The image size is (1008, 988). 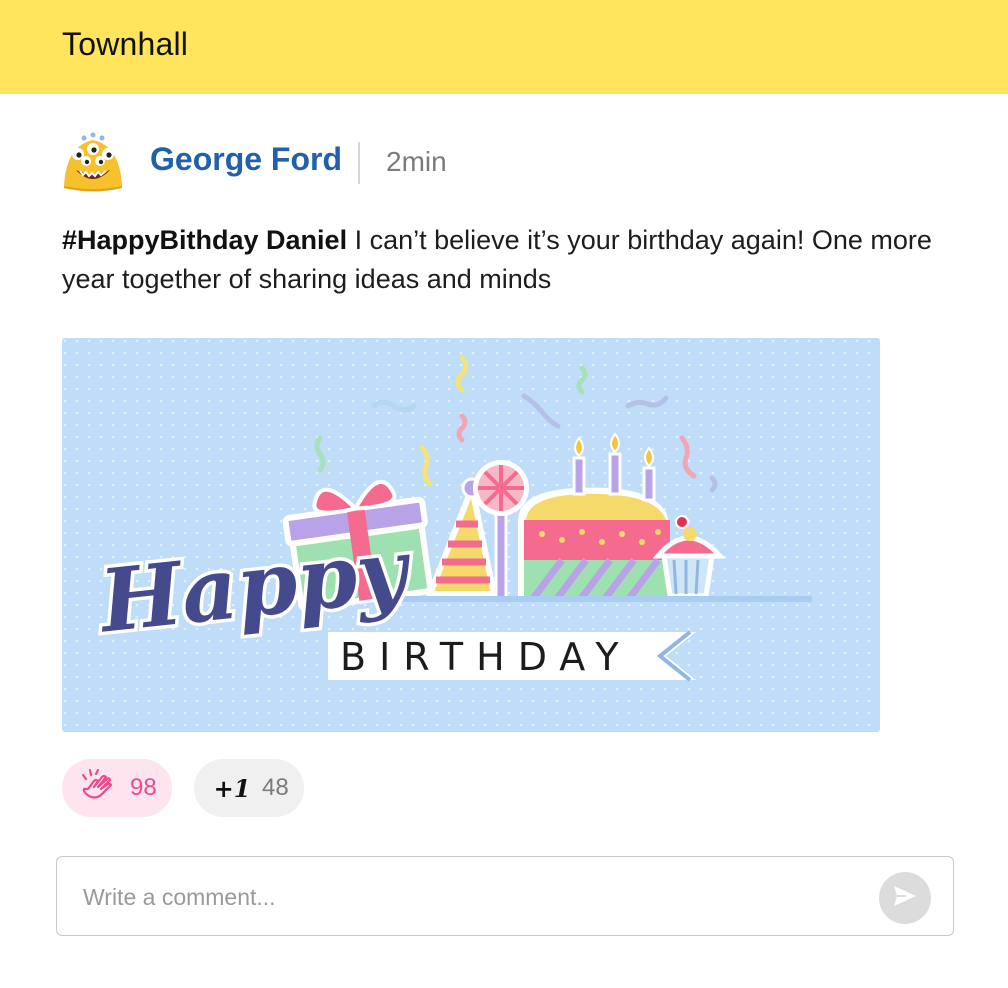 What do you see at coordinates (416, 161) in the screenshot?
I see `post-time: 2min` at bounding box center [416, 161].